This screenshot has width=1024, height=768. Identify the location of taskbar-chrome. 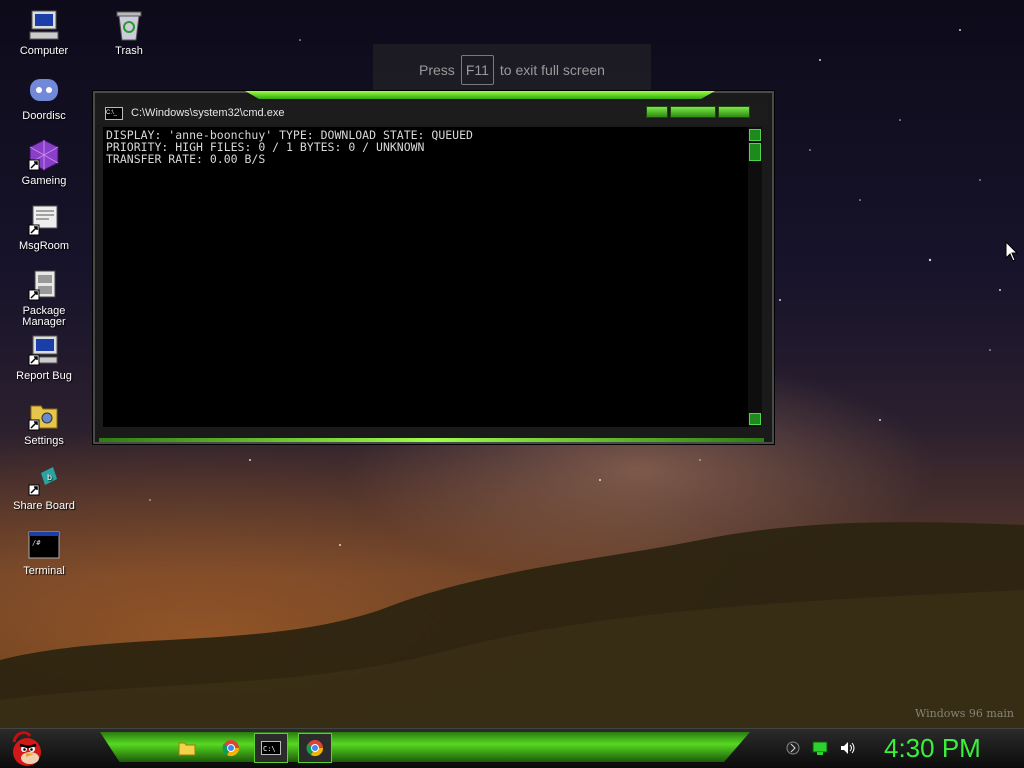
(231, 748).